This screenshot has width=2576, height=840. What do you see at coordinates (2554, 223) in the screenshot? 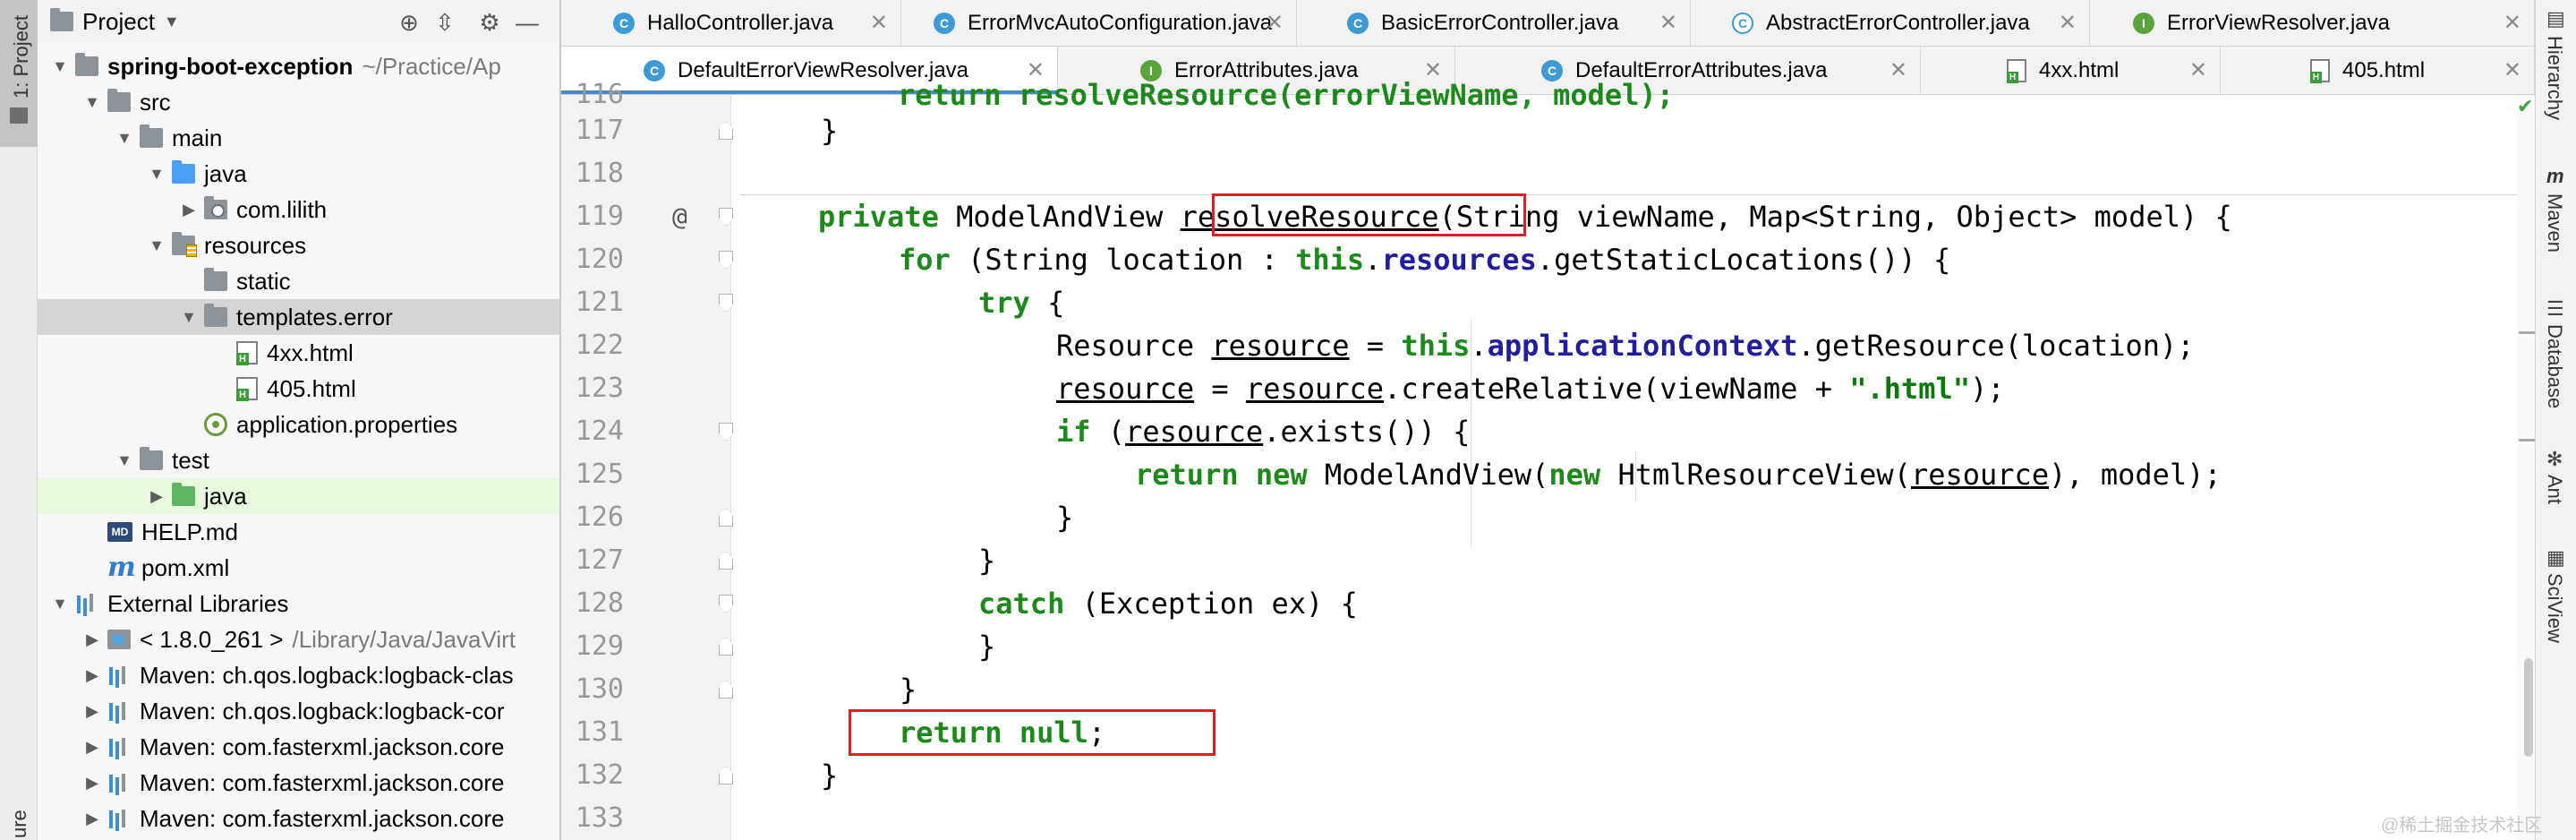
I see `maven-tool-tab: Maven` at bounding box center [2554, 223].